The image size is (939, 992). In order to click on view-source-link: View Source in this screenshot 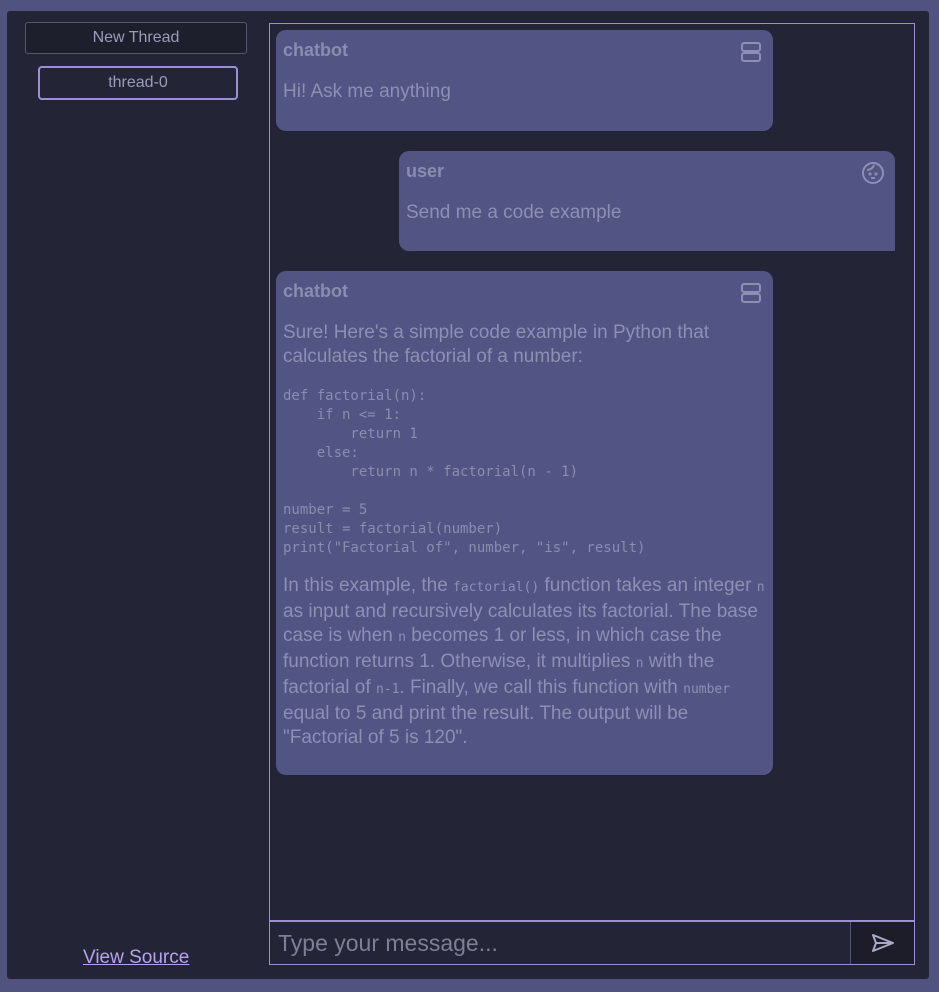, I will do `click(136, 958)`.